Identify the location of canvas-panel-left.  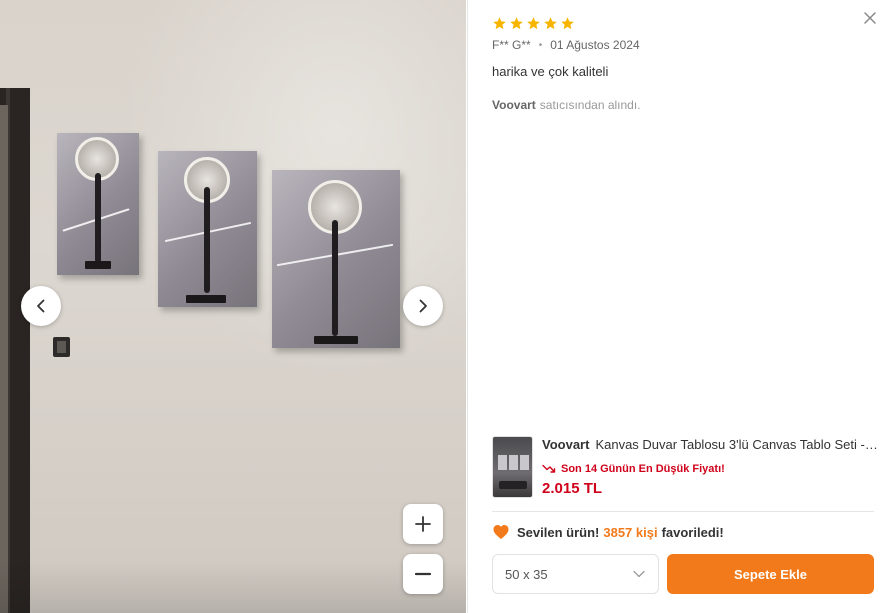
(98, 204).